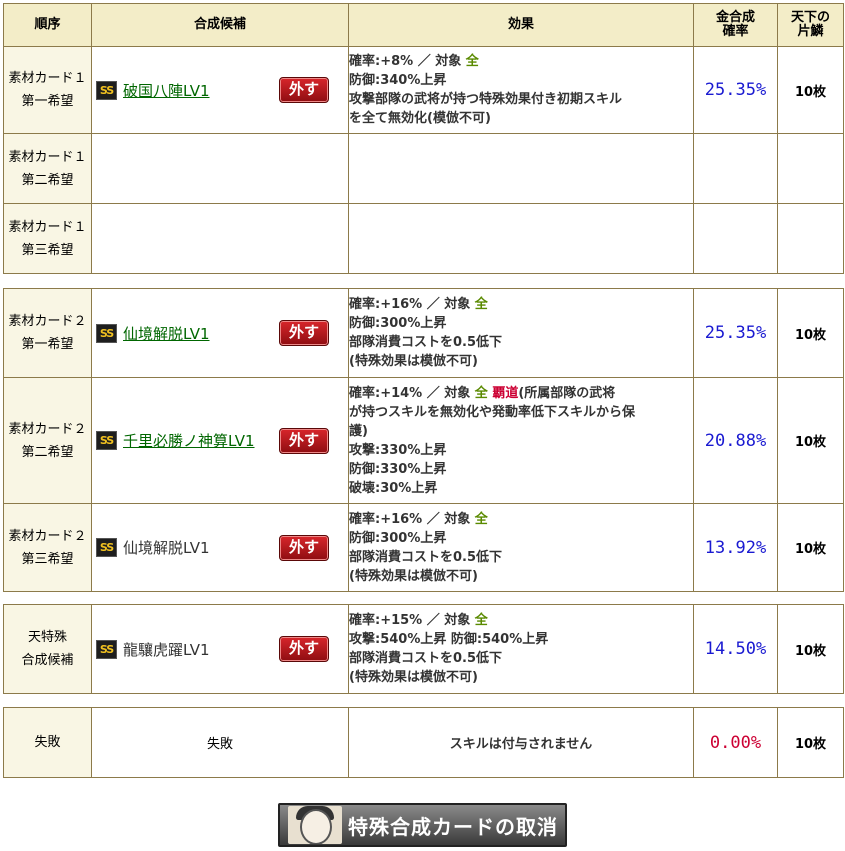 Image resolution: width=845 pixels, height=851 pixels. I want to click on character-portrait-icon, so click(315, 825).